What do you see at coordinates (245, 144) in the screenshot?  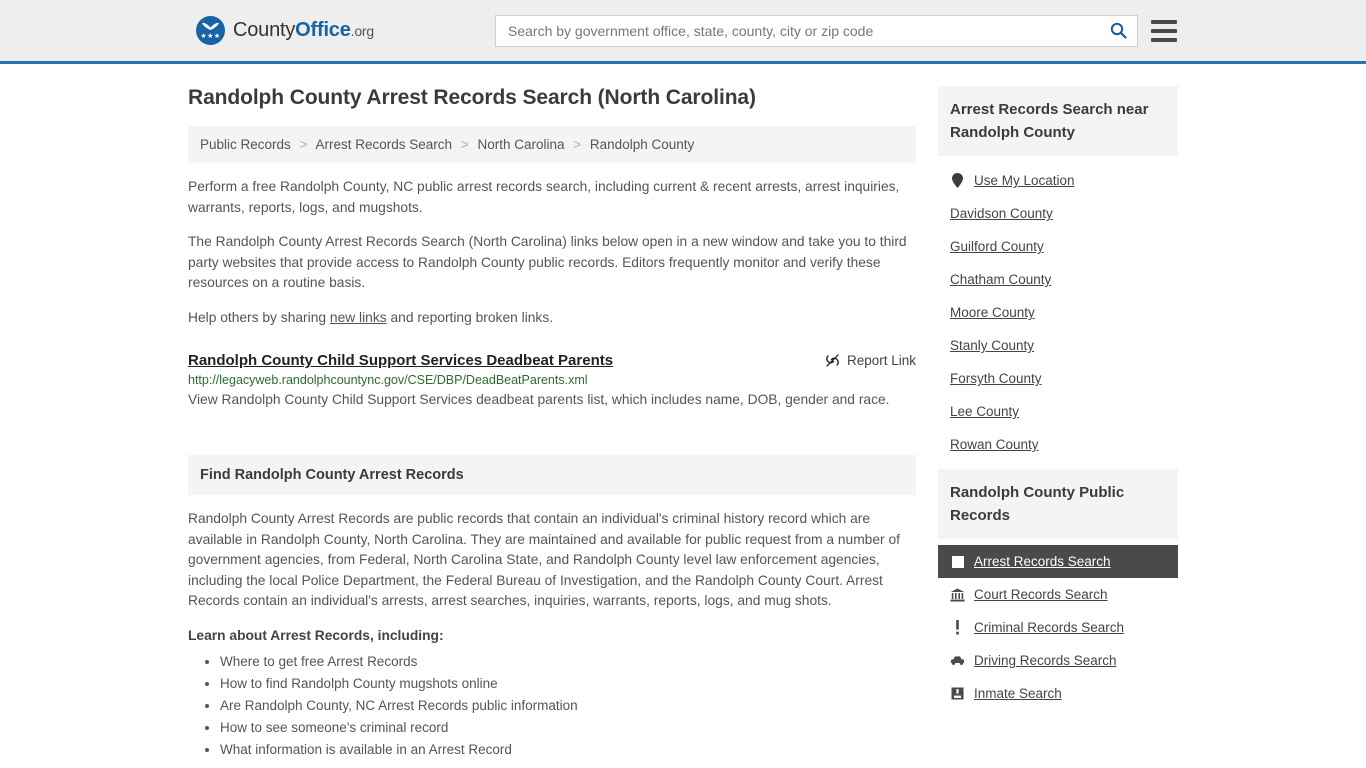 I see `breadcrumb-item-public-records: Public Records` at bounding box center [245, 144].